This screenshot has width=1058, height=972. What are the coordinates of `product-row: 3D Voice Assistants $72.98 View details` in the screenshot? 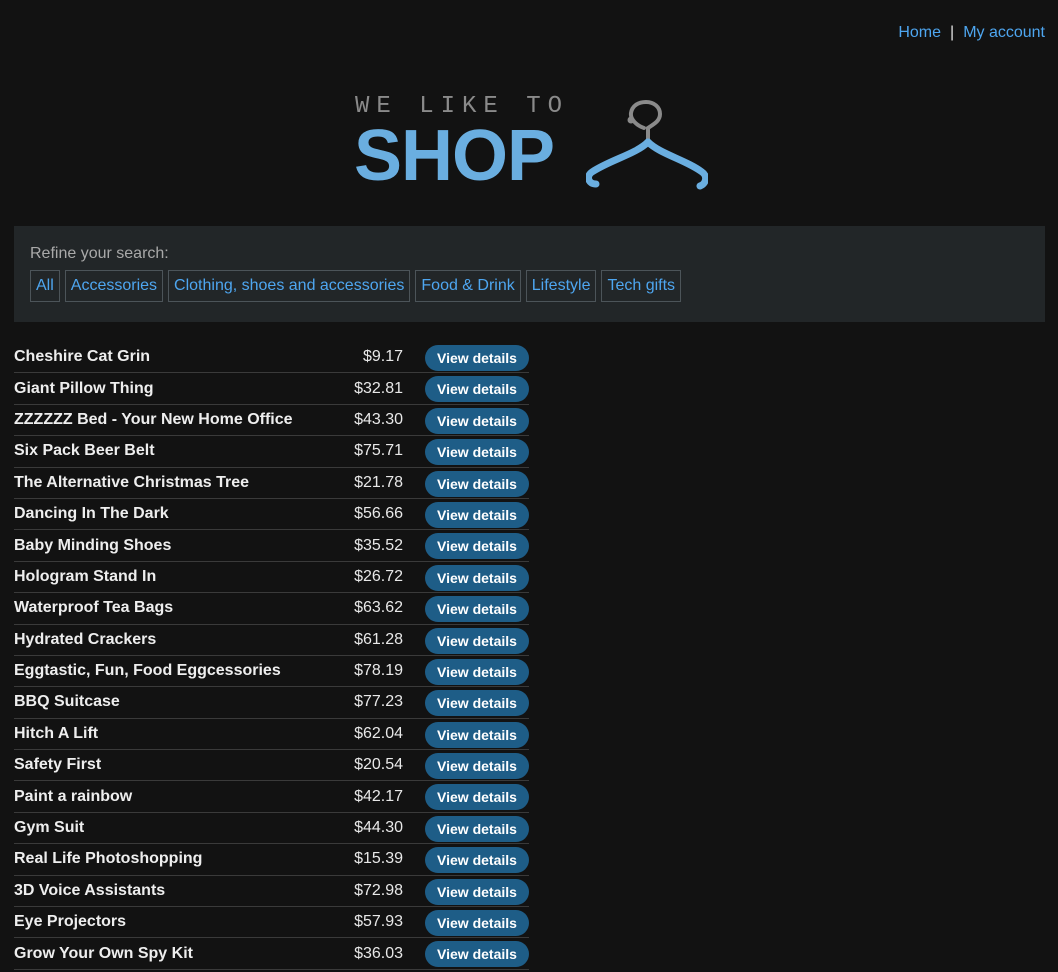 It's located at (271, 892).